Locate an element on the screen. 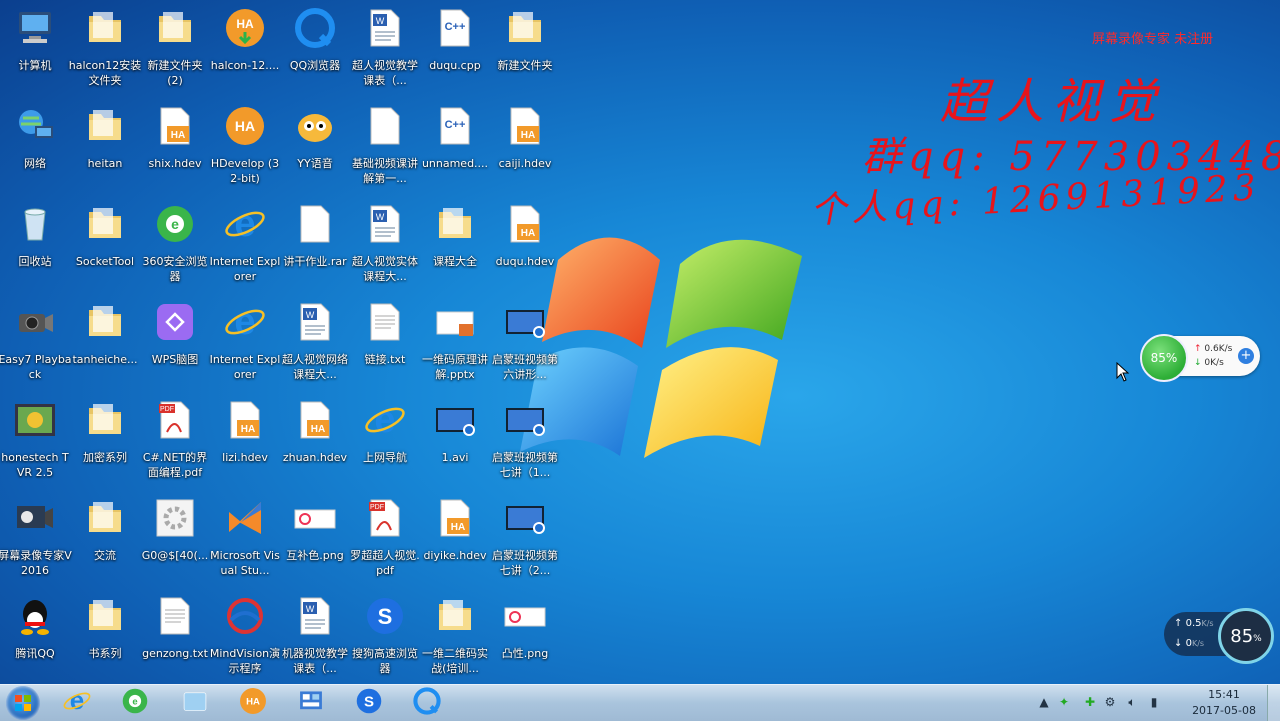  taskbar-button: S is located at coordinates (369, 703).